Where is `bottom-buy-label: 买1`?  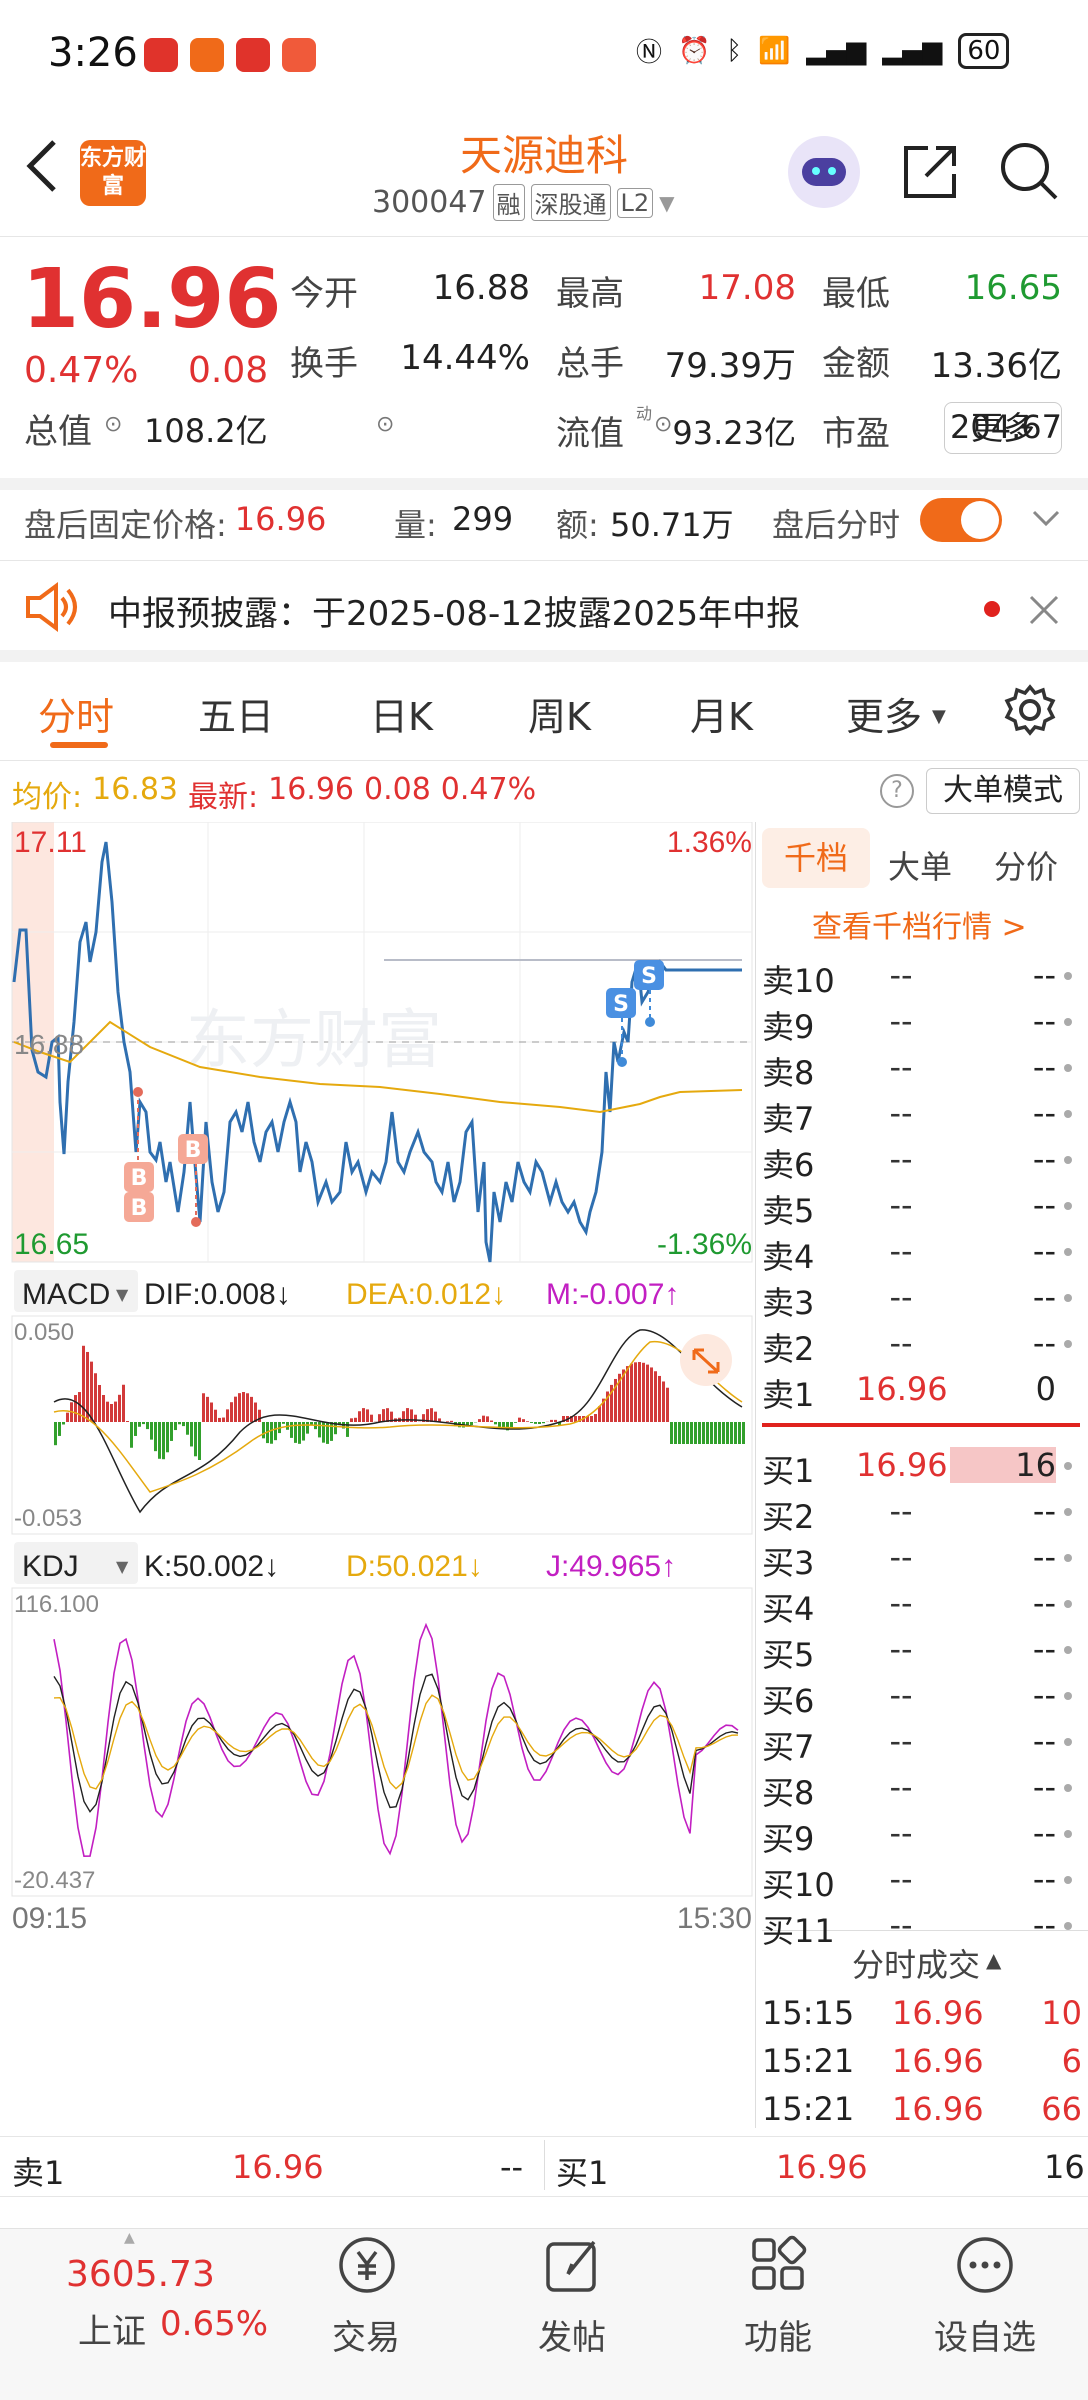
bottom-buy-label: 买1 is located at coordinates (582, 2173).